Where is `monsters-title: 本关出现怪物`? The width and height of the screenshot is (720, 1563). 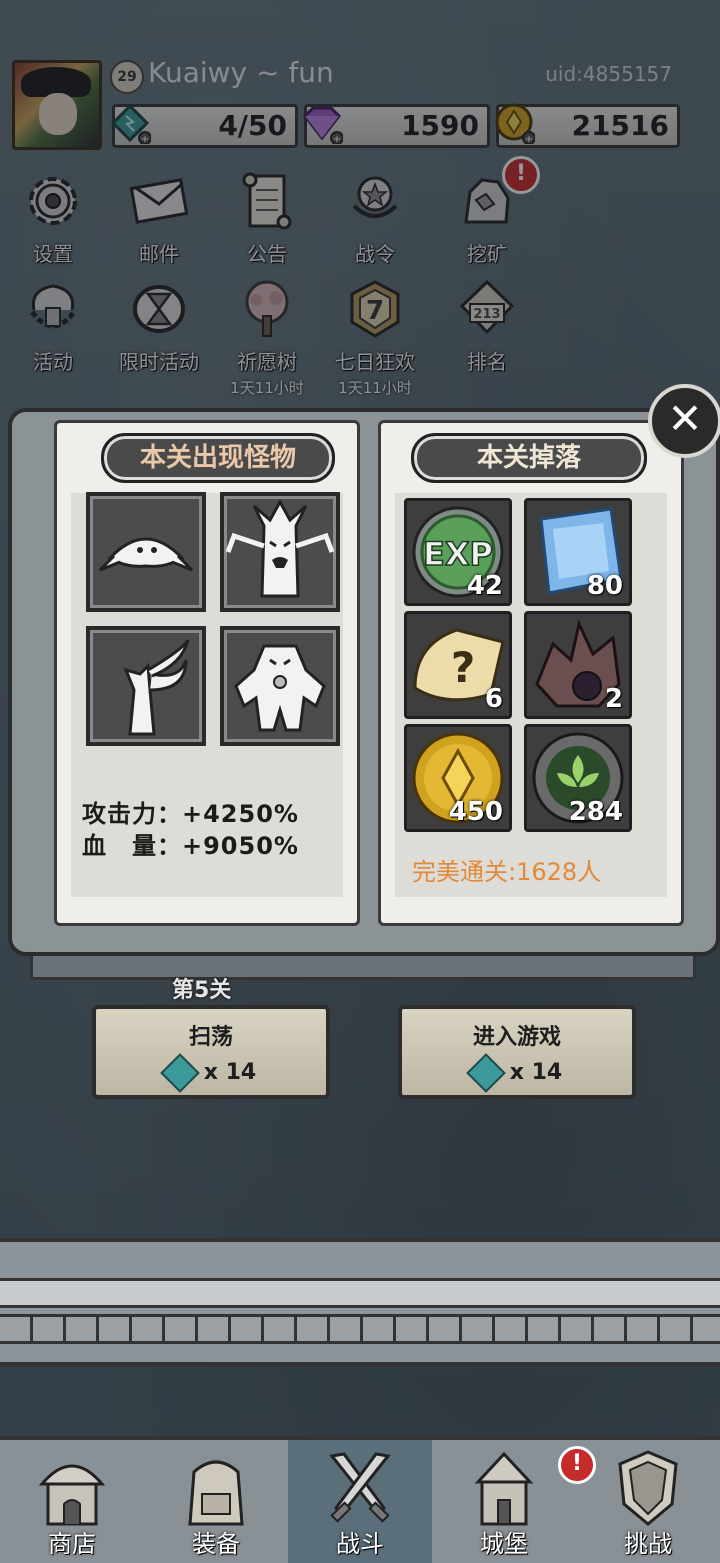
monsters-title: 本关出现怪物 is located at coordinates (218, 458).